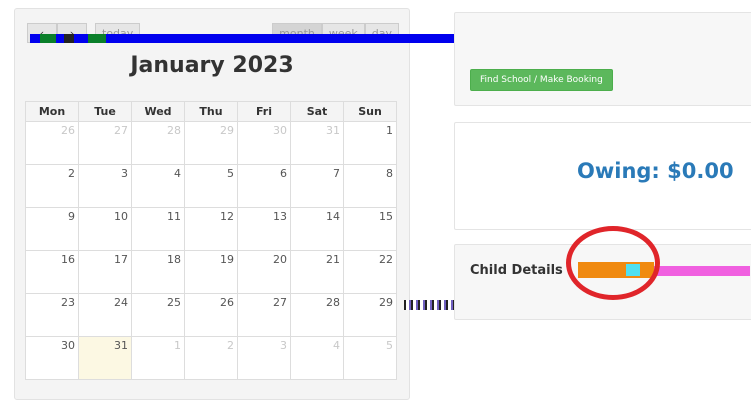  I want to click on balance-card: Owing: $0.00, so click(602, 176).